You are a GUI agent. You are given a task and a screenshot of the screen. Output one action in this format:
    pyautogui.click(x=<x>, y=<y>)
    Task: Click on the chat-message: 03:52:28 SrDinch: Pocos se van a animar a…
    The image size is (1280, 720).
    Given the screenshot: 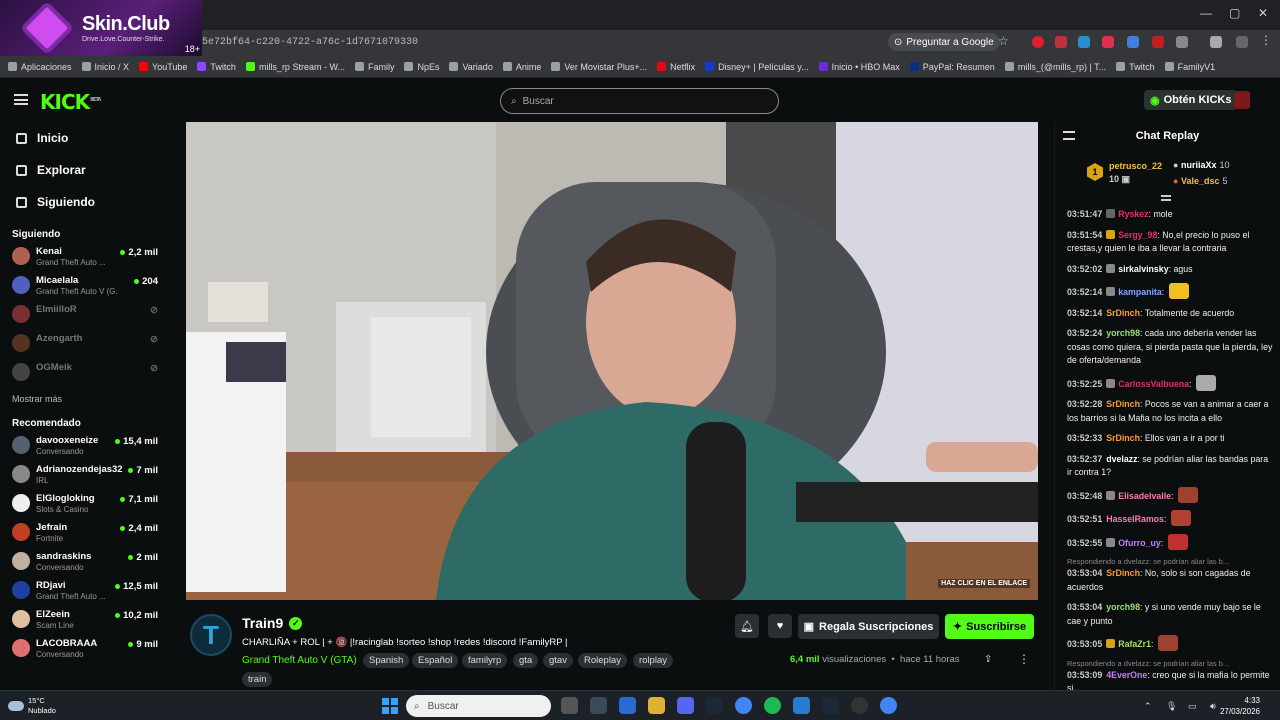 What is the action you would take?
    pyautogui.click(x=1171, y=411)
    